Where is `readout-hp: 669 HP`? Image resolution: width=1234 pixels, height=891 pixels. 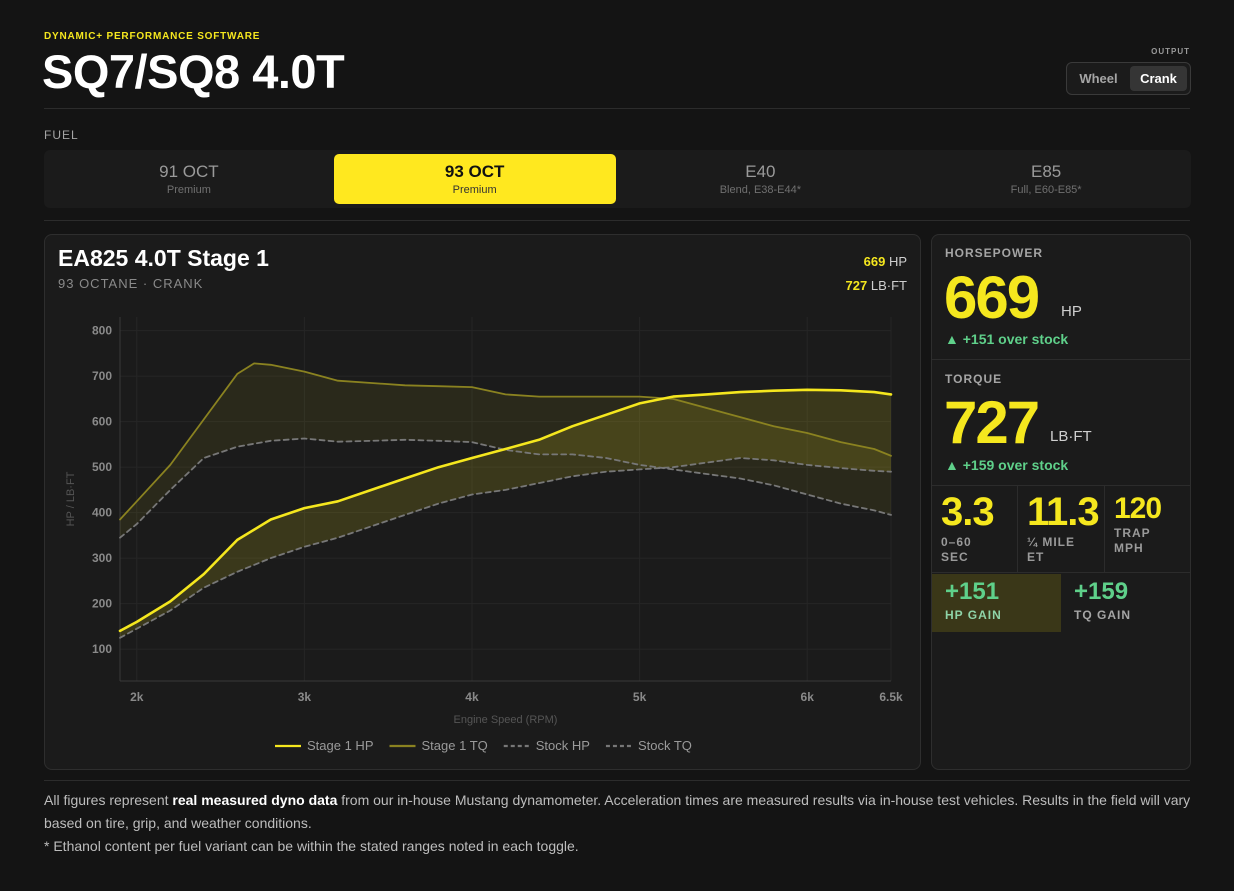
readout-hp: 669 HP is located at coordinates (876, 262).